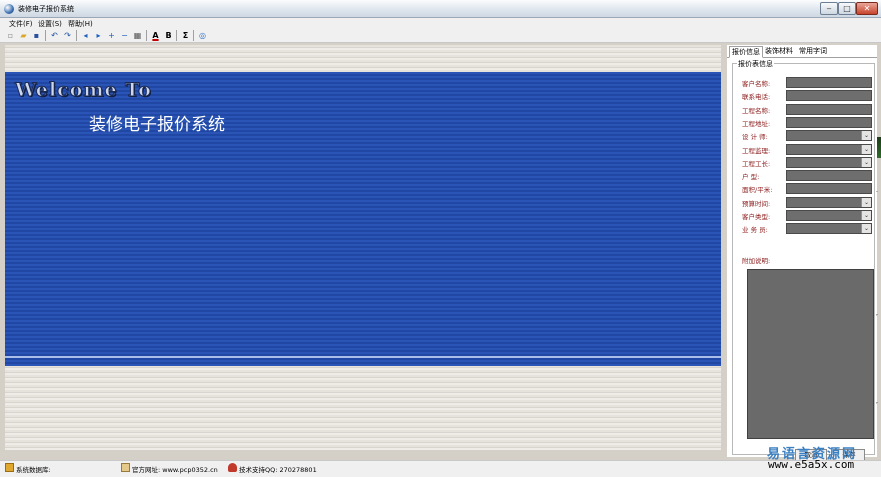 The height and width of the screenshot is (477, 881). What do you see at coordinates (124, 35) in the screenshot?
I see `remove-icon: −` at bounding box center [124, 35].